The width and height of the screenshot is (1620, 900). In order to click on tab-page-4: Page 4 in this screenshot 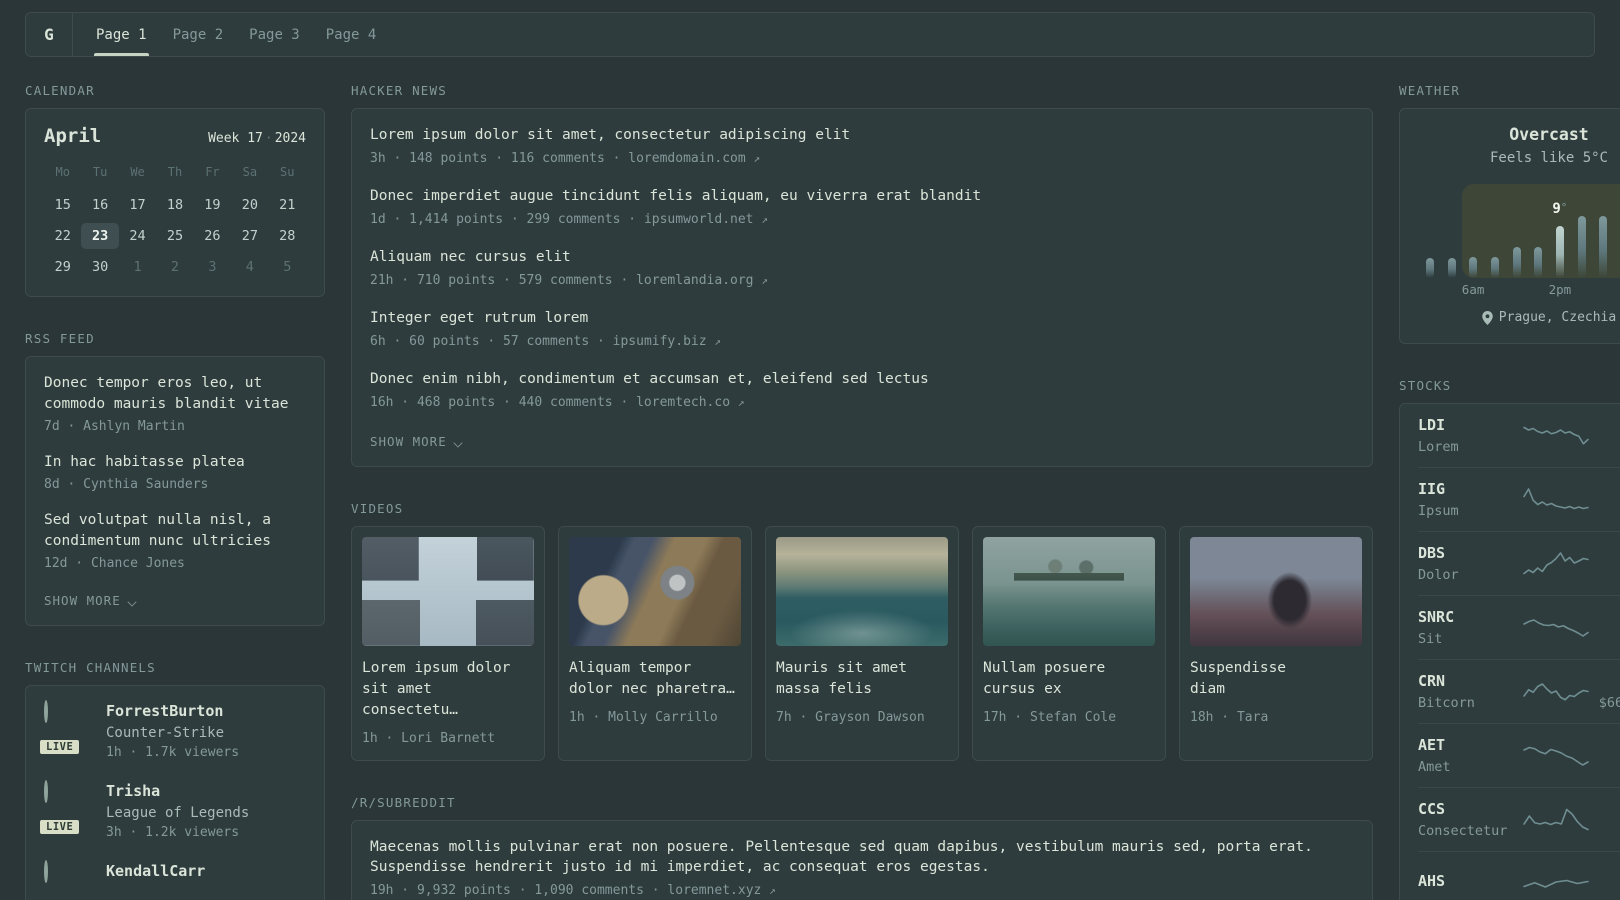, I will do `click(351, 34)`.